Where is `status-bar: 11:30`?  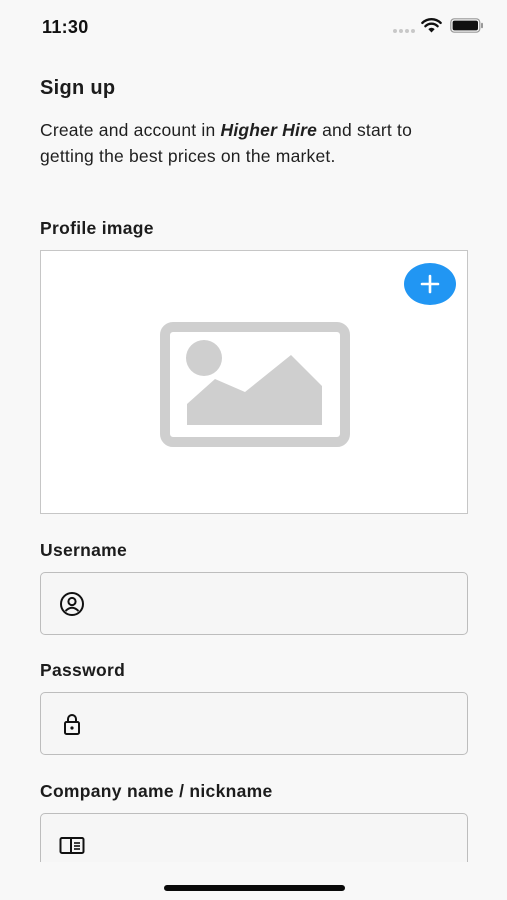 status-bar: 11:30 is located at coordinates (253, 26).